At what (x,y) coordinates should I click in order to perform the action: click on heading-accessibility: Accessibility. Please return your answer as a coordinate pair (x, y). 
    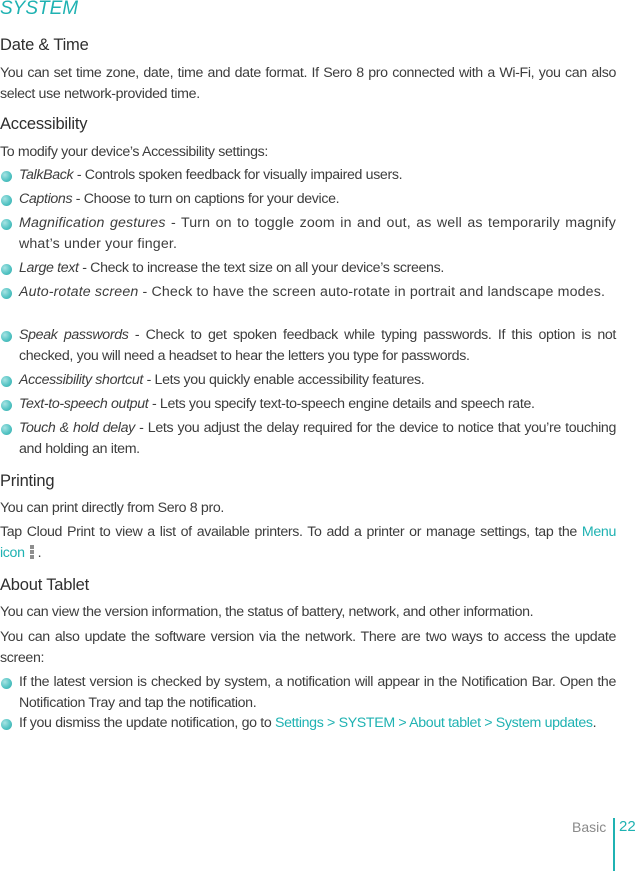
    Looking at the image, I should click on (44, 124).